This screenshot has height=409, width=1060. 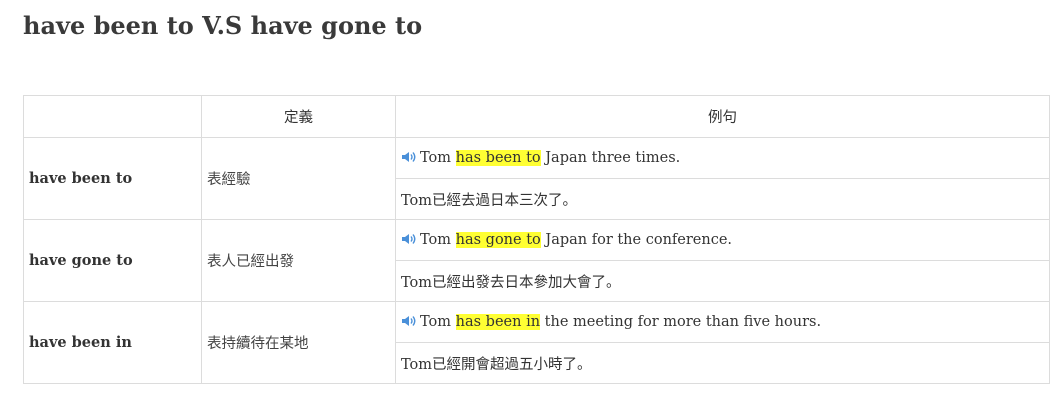 What do you see at coordinates (298, 116) in the screenshot?
I see `header-definition: 定義` at bounding box center [298, 116].